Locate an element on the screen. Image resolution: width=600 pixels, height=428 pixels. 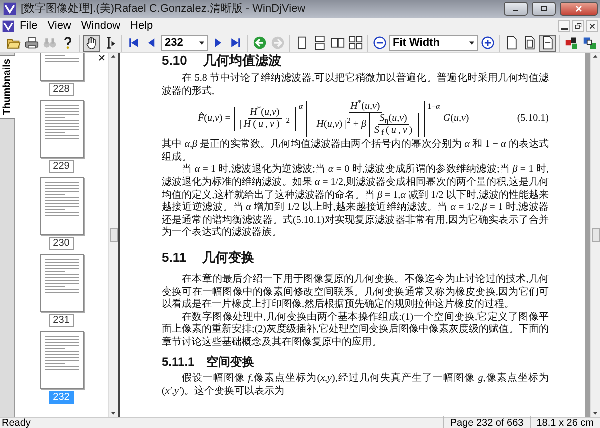
page-number: 231 is located at coordinates (61, 320).